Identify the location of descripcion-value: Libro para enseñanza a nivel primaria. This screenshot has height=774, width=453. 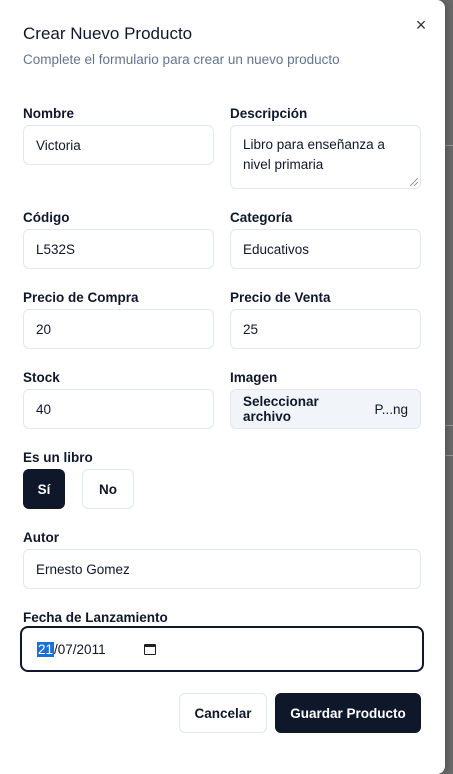
(314, 154).